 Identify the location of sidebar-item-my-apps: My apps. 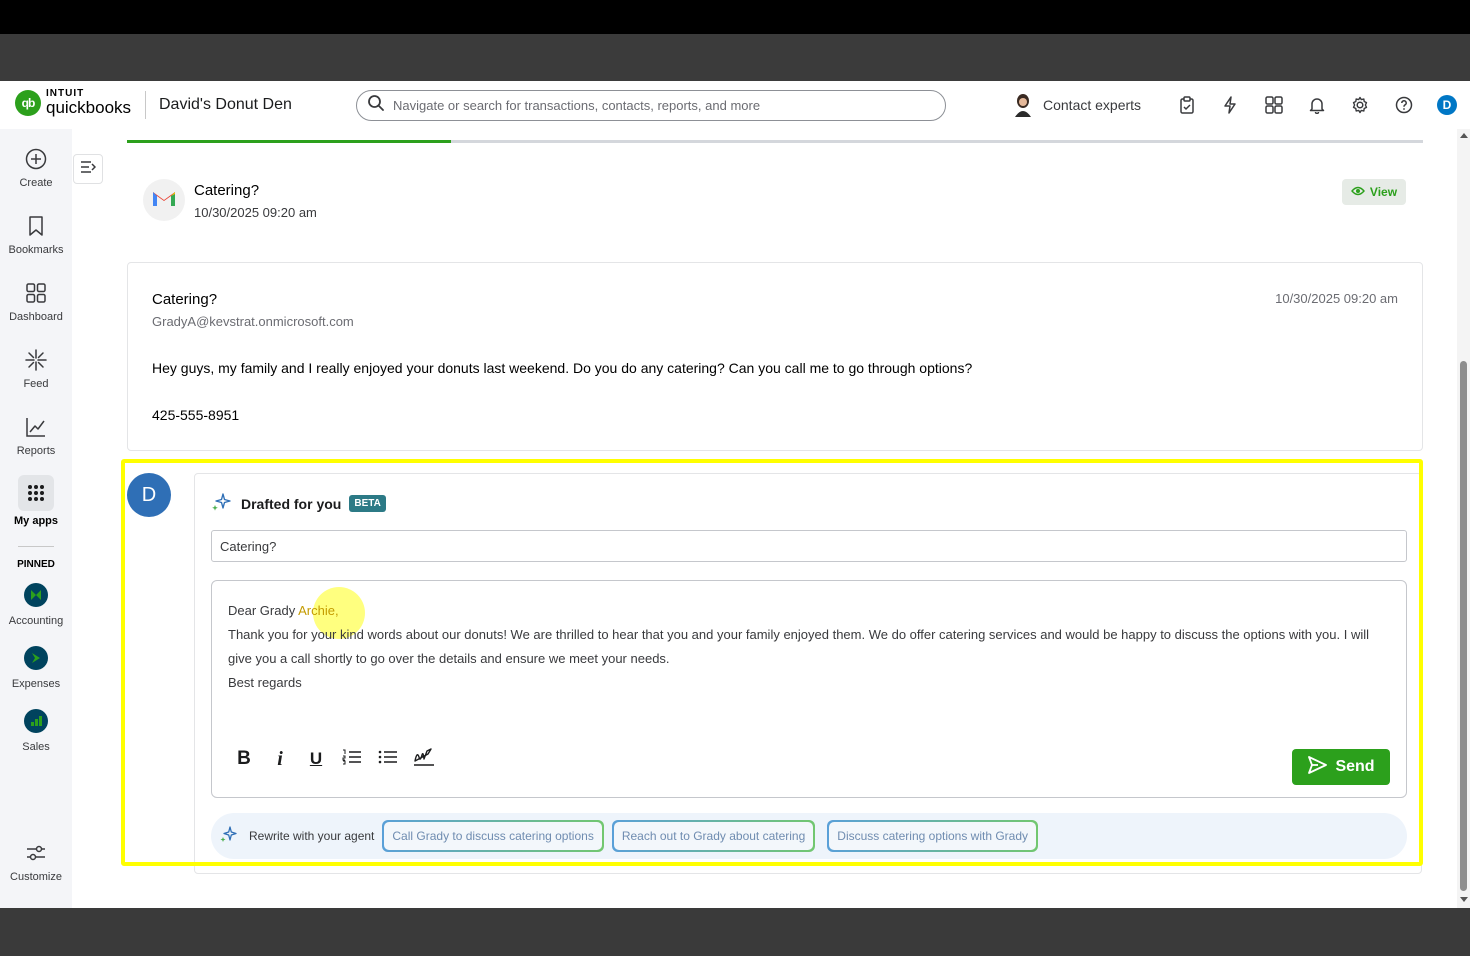
(36, 501).